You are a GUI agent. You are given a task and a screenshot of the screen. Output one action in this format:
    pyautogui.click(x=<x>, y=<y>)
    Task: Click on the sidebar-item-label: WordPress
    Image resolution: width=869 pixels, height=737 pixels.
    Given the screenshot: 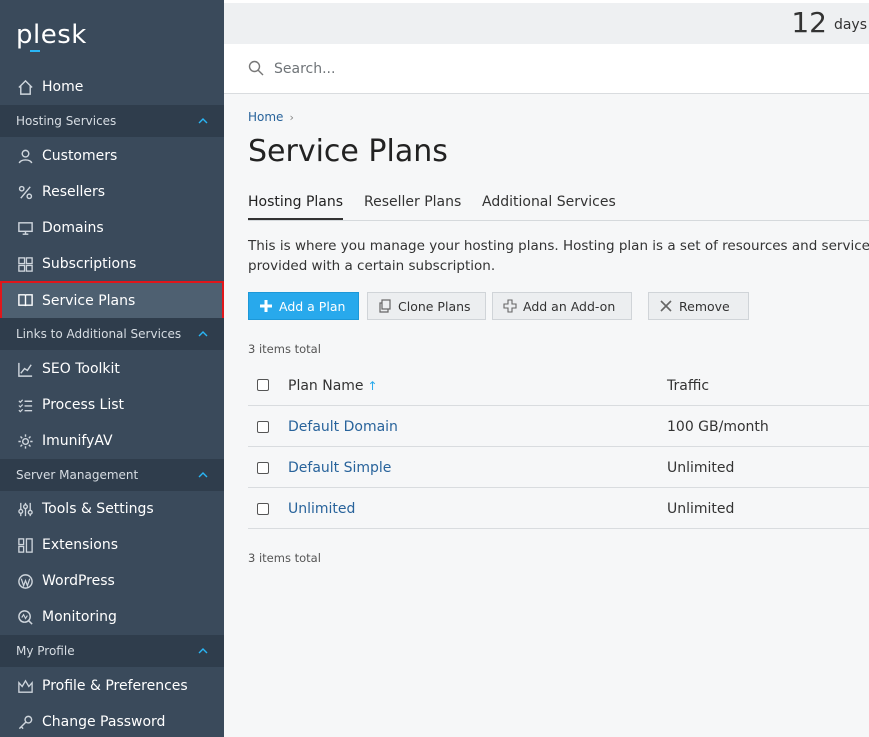 What is the action you would take?
    pyautogui.click(x=78, y=581)
    